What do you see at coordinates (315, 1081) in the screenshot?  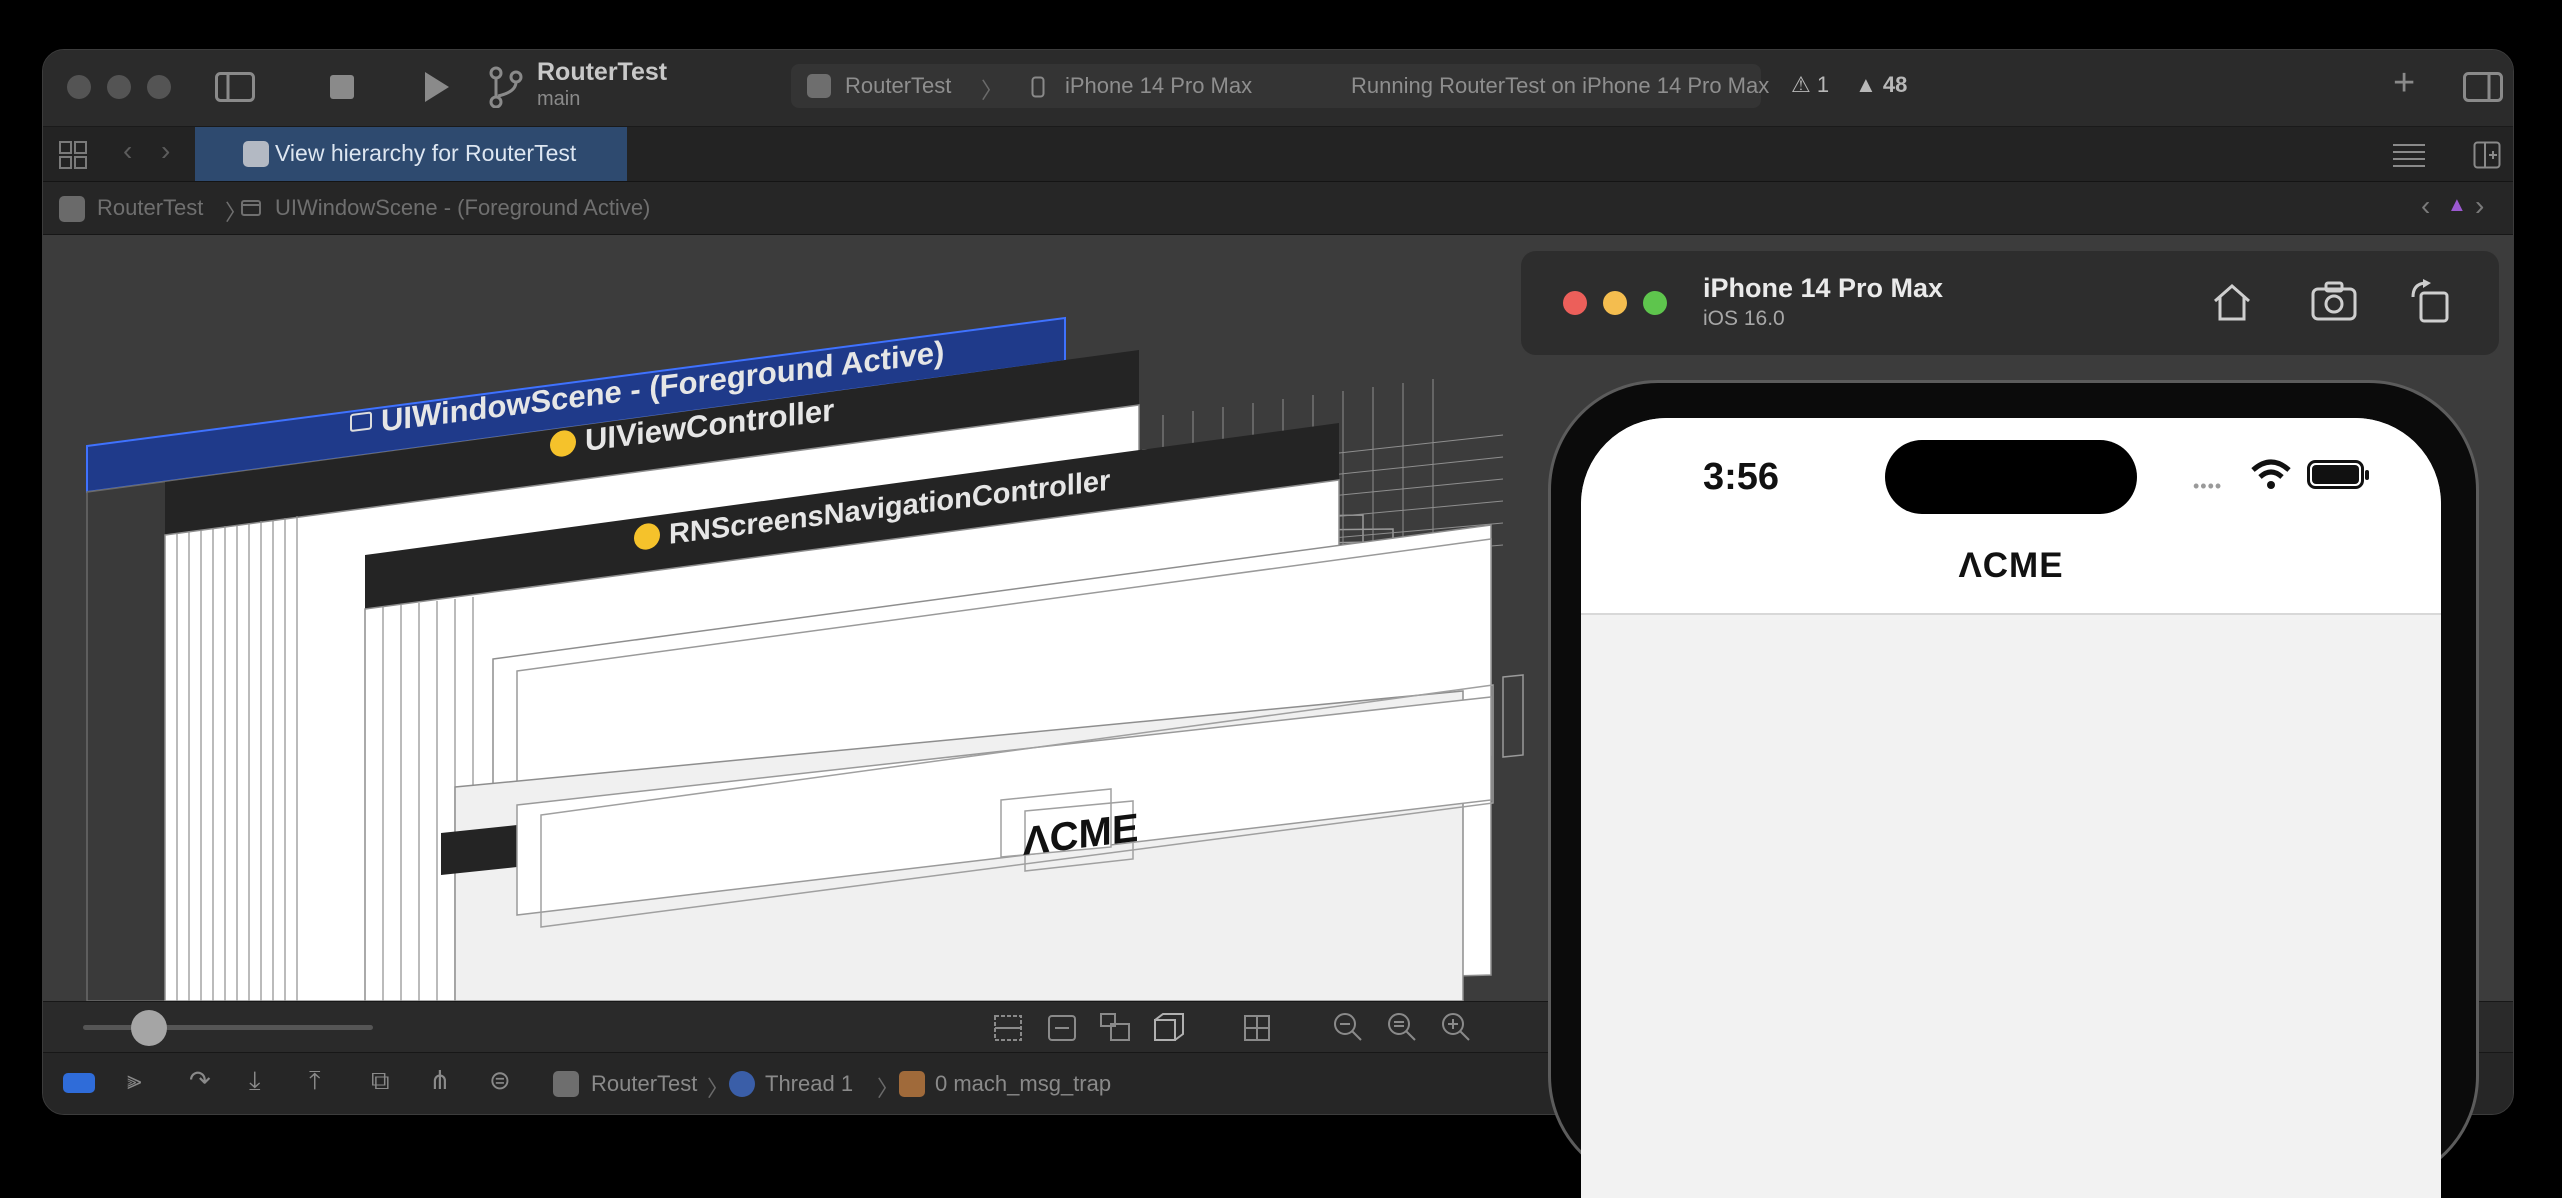 I see `step-out-icon: ⤒` at bounding box center [315, 1081].